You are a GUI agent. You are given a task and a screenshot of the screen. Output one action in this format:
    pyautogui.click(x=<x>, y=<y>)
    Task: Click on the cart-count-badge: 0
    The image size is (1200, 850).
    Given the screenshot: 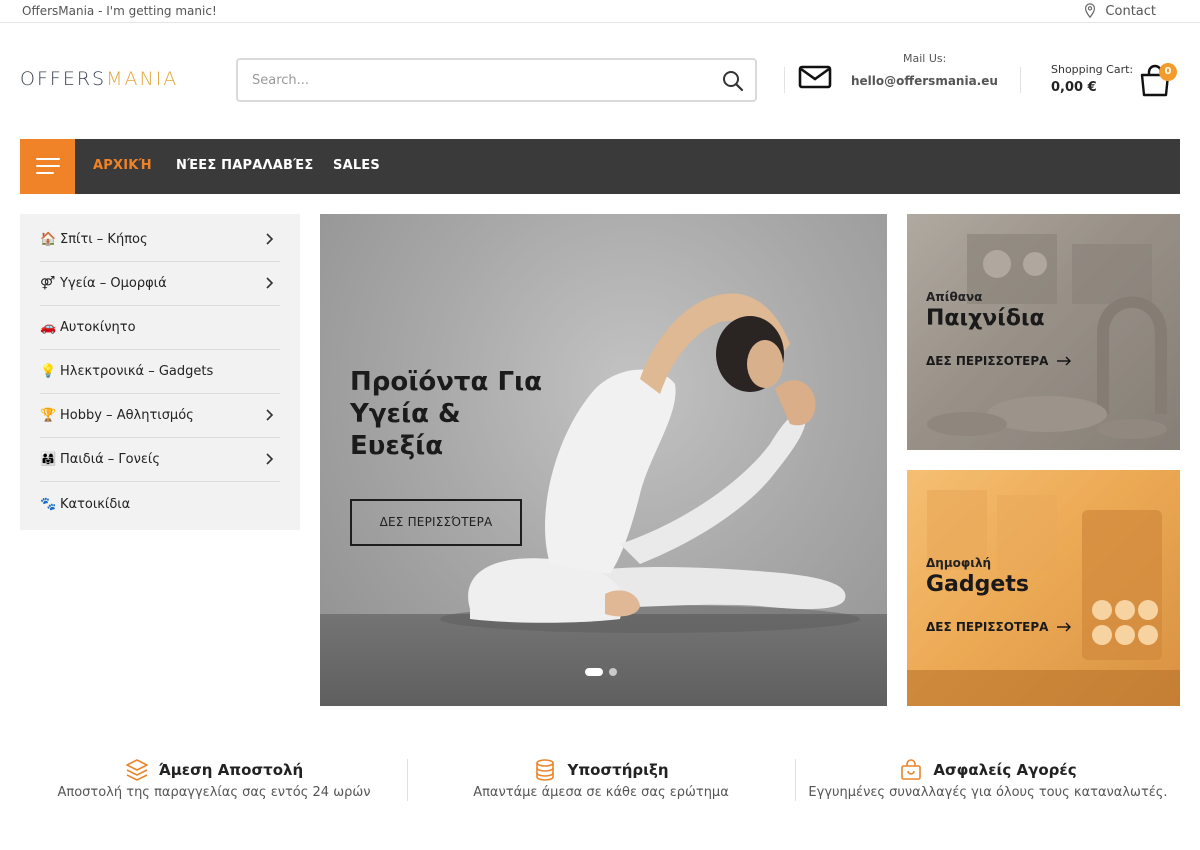 What is the action you would take?
    pyautogui.click(x=1168, y=72)
    